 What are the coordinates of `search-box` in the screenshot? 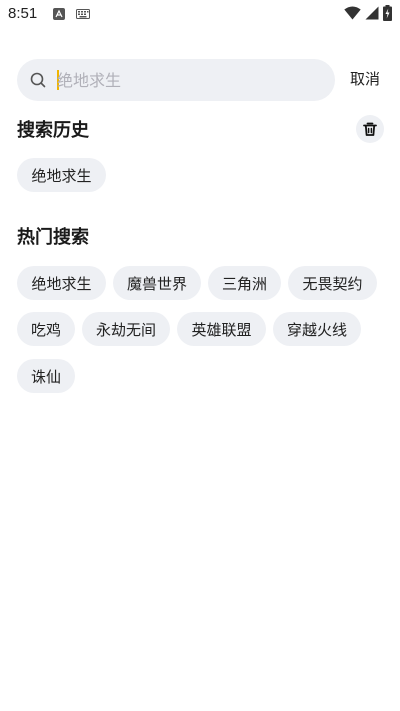 It's located at (176, 80).